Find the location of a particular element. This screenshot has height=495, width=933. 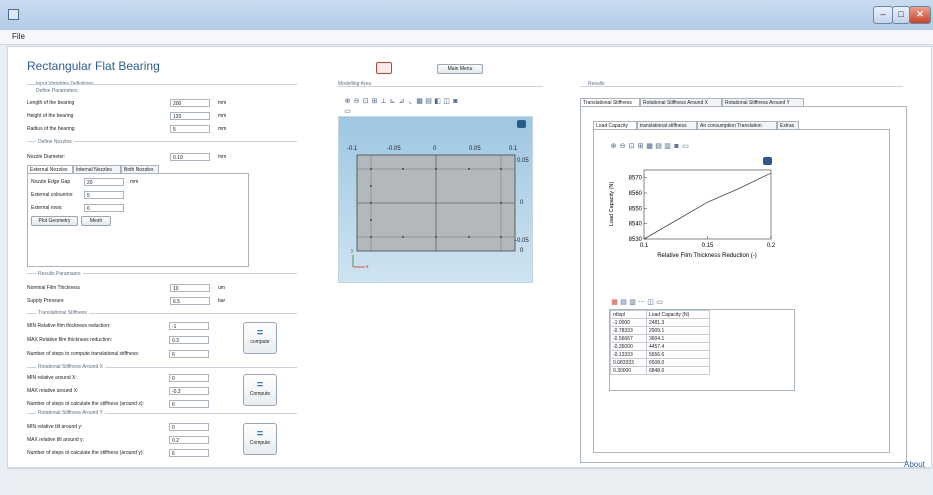

rotx-steps-input: 6 is located at coordinates (189, 404).